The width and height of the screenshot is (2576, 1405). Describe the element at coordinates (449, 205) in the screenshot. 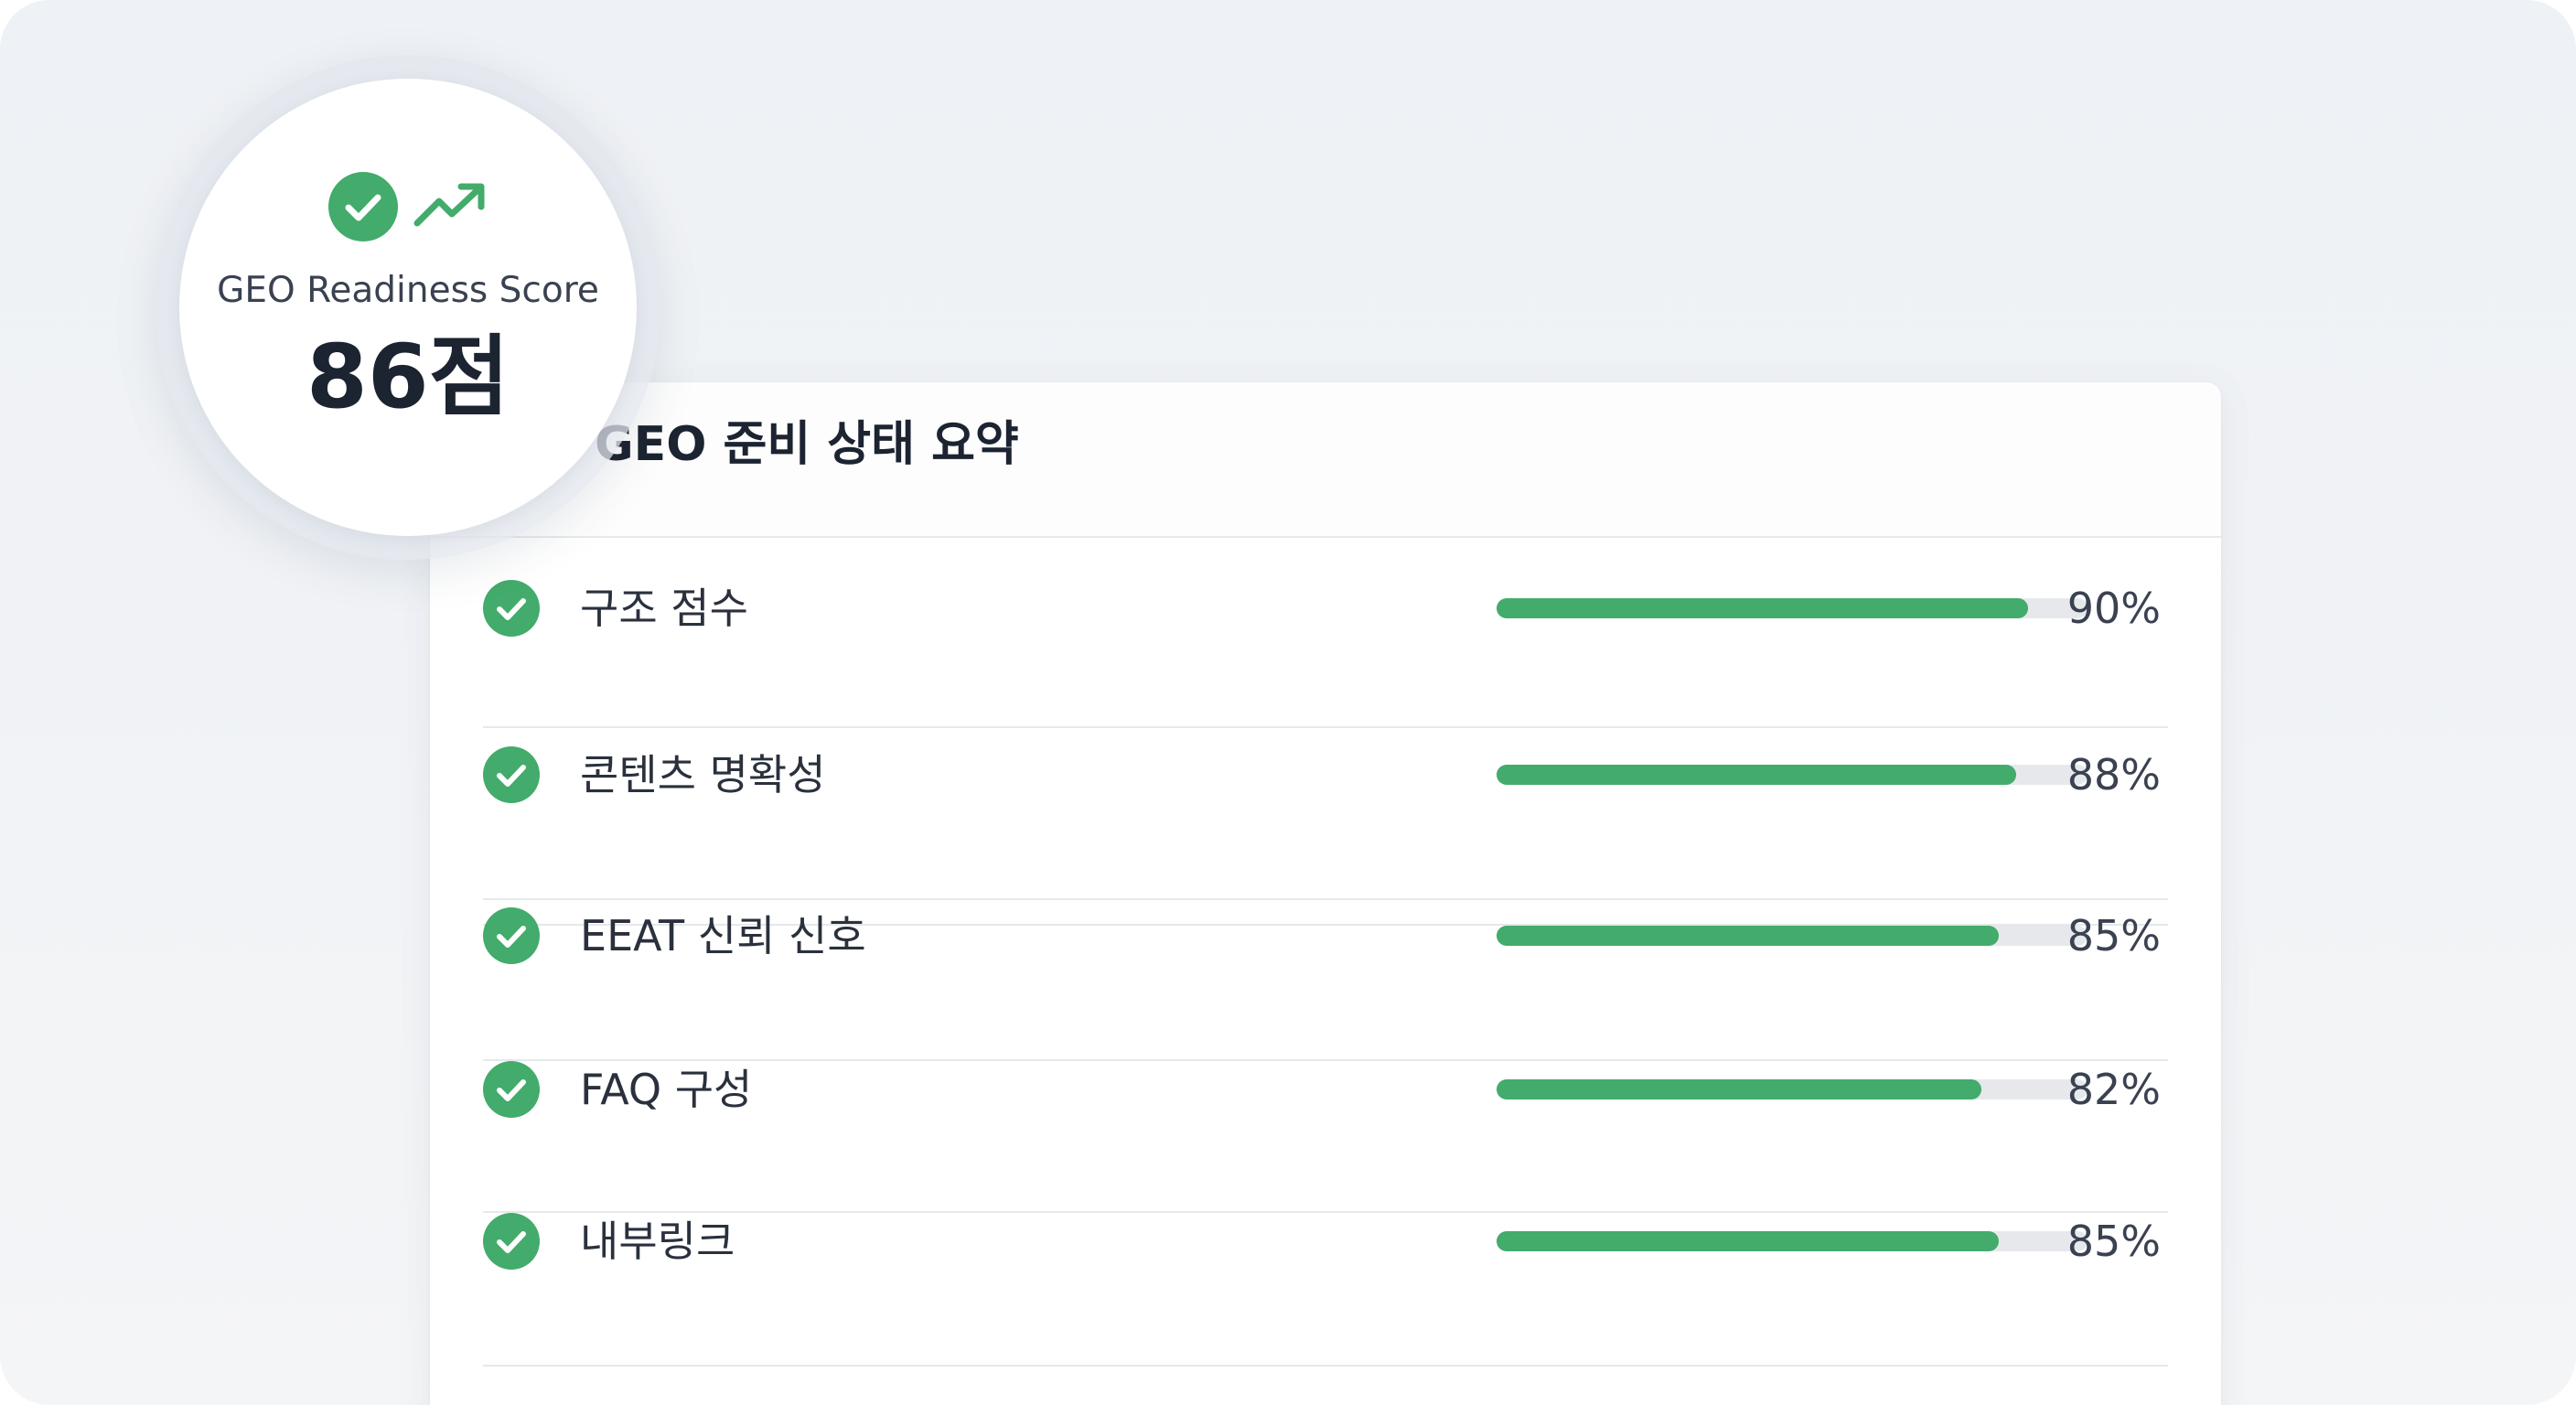

I see `trending-up-icon` at that location.